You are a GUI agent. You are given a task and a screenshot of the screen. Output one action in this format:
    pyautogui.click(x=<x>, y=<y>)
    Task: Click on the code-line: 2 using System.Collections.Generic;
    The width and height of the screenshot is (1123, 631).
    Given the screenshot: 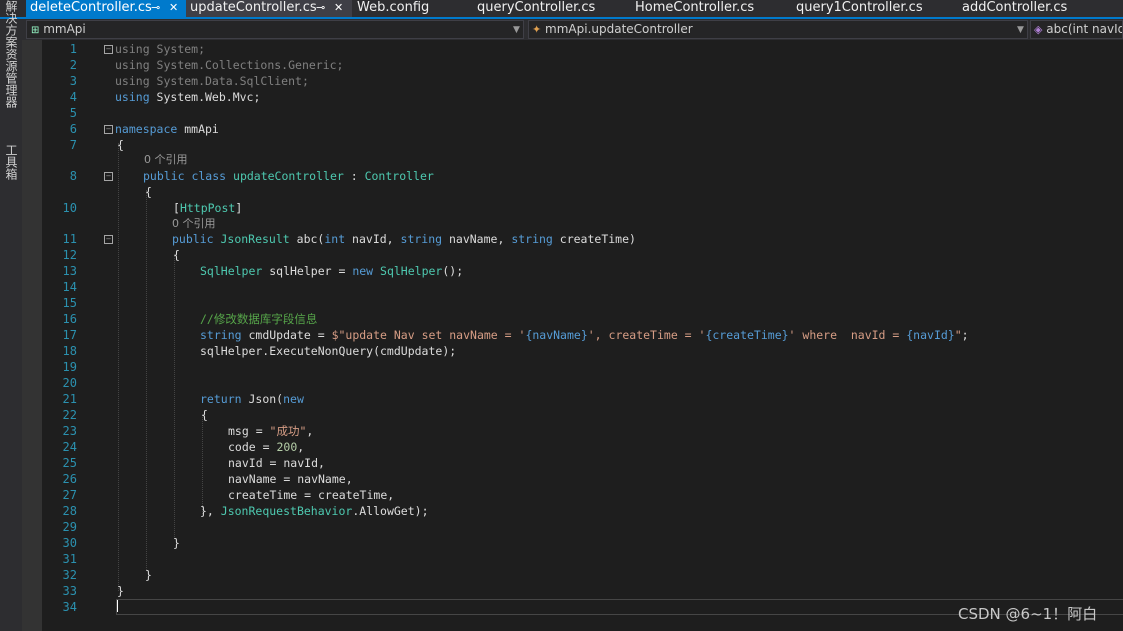 What is the action you would take?
    pyautogui.click(x=582, y=65)
    